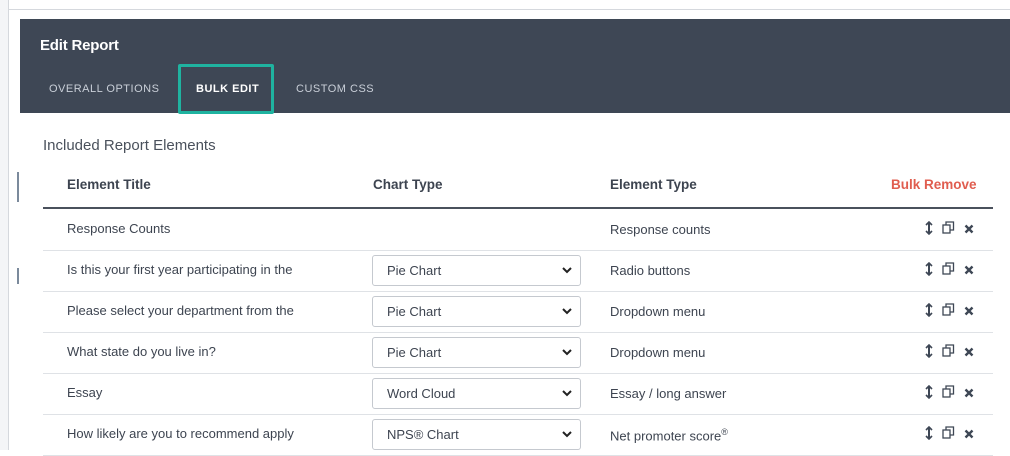  What do you see at coordinates (408, 184) in the screenshot?
I see `column-header-chart-type: Chart Type` at bounding box center [408, 184].